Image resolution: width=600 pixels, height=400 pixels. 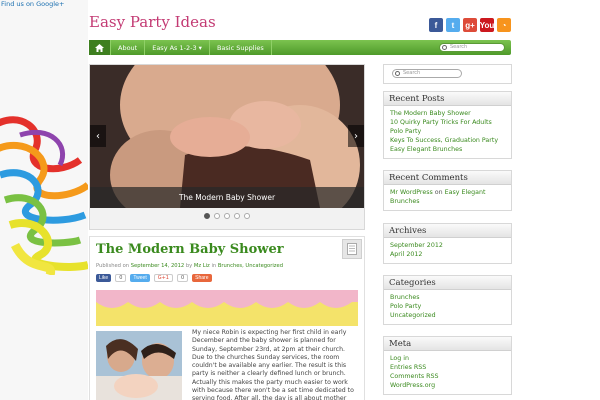 I want to click on post-date-link: September 14, 2012, so click(x=157, y=266).